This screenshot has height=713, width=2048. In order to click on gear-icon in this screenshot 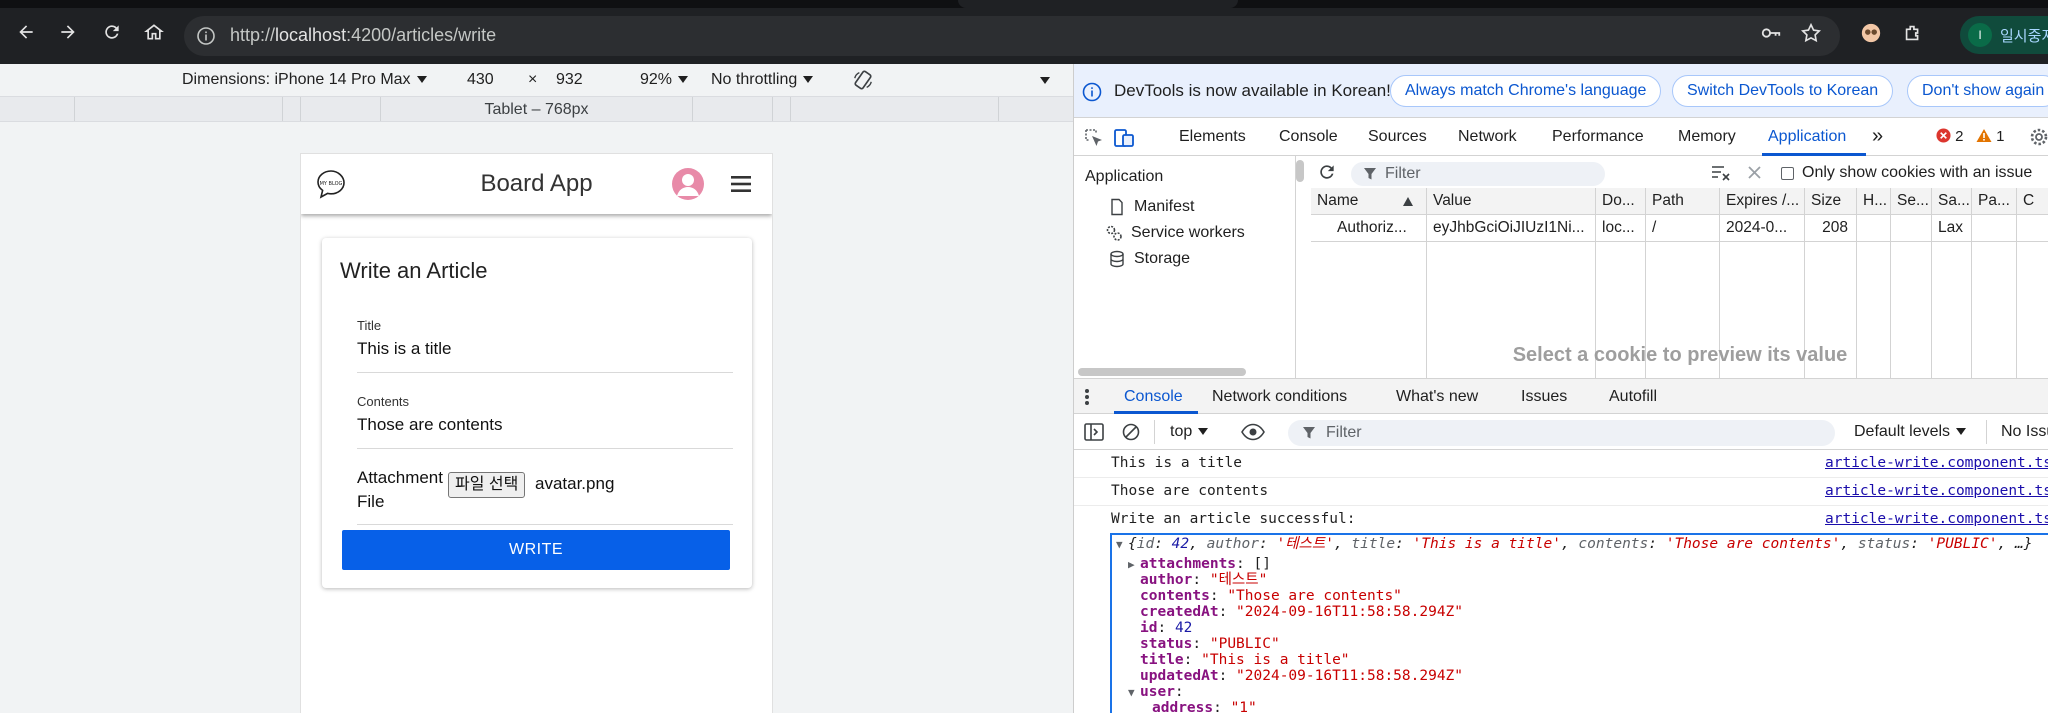, I will do `click(2038, 137)`.